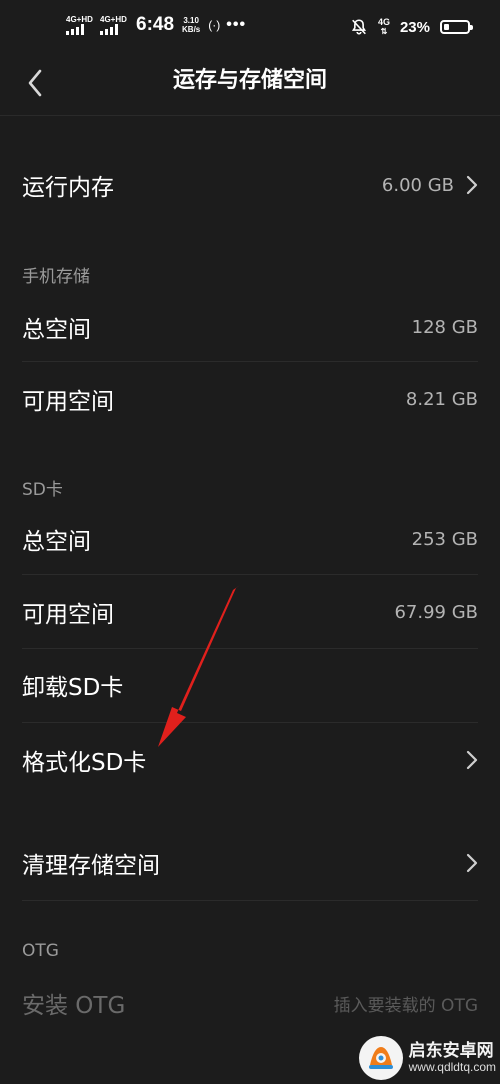 The image size is (500, 1084). What do you see at coordinates (80, 25) in the screenshot?
I see `sim1-signal-icon: 4G+HD` at bounding box center [80, 25].